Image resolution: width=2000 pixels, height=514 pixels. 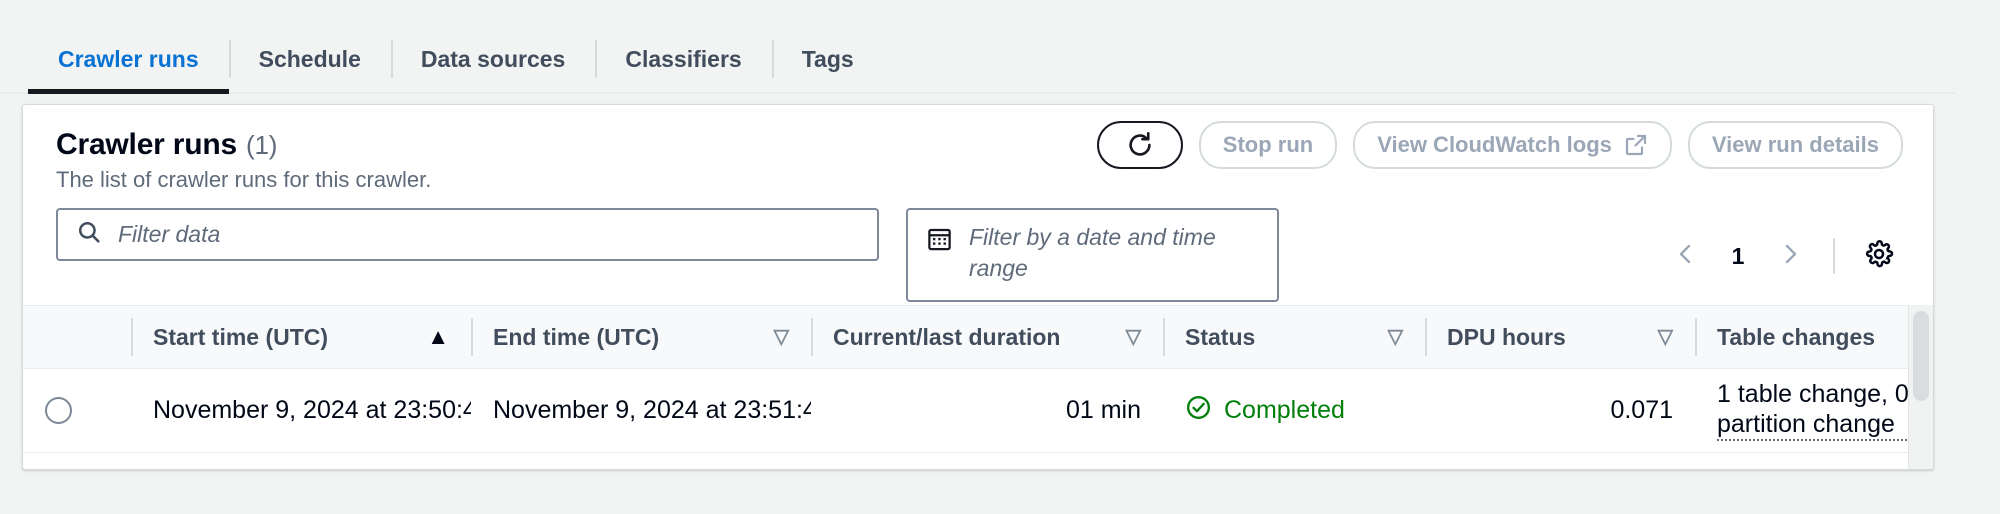 I want to click on gear-icon, so click(x=1879, y=256).